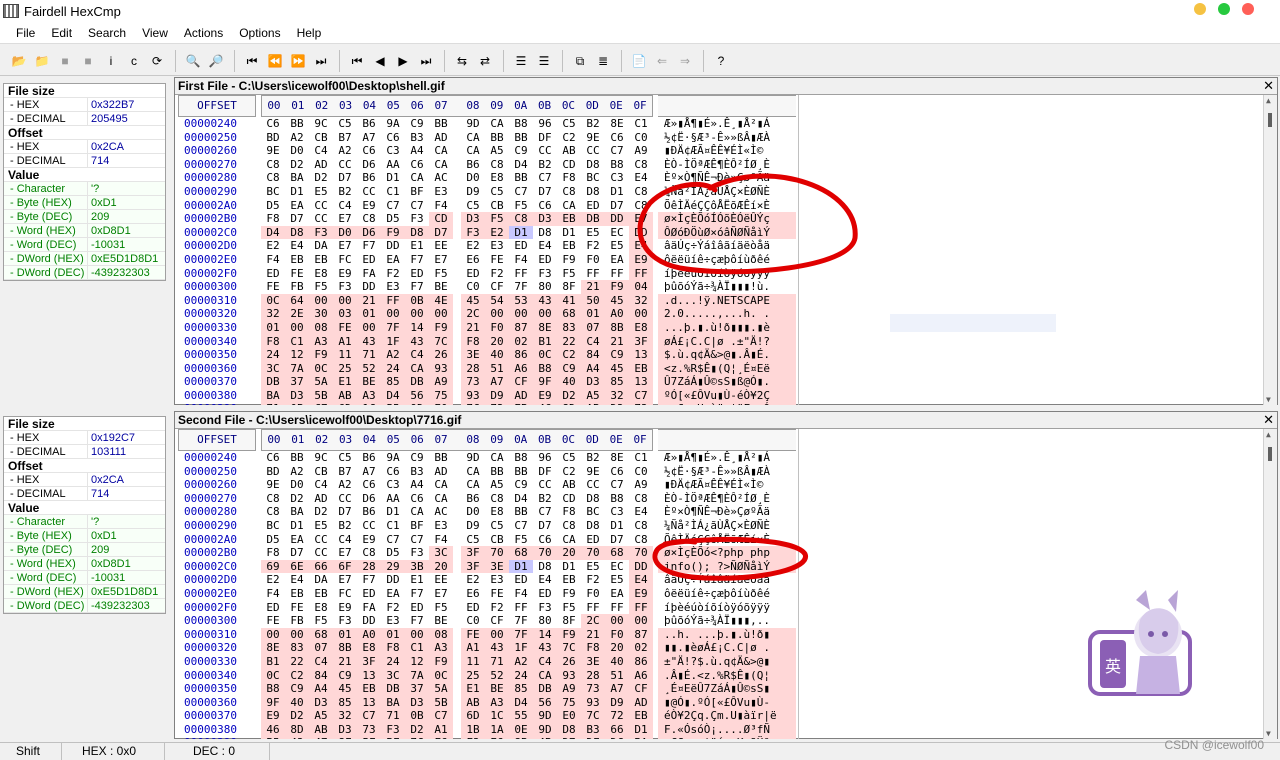 Image resolution: width=1280 pixels, height=760 pixels. Describe the element at coordinates (473, 634) in the screenshot. I see `hex-byte: FE` at that location.